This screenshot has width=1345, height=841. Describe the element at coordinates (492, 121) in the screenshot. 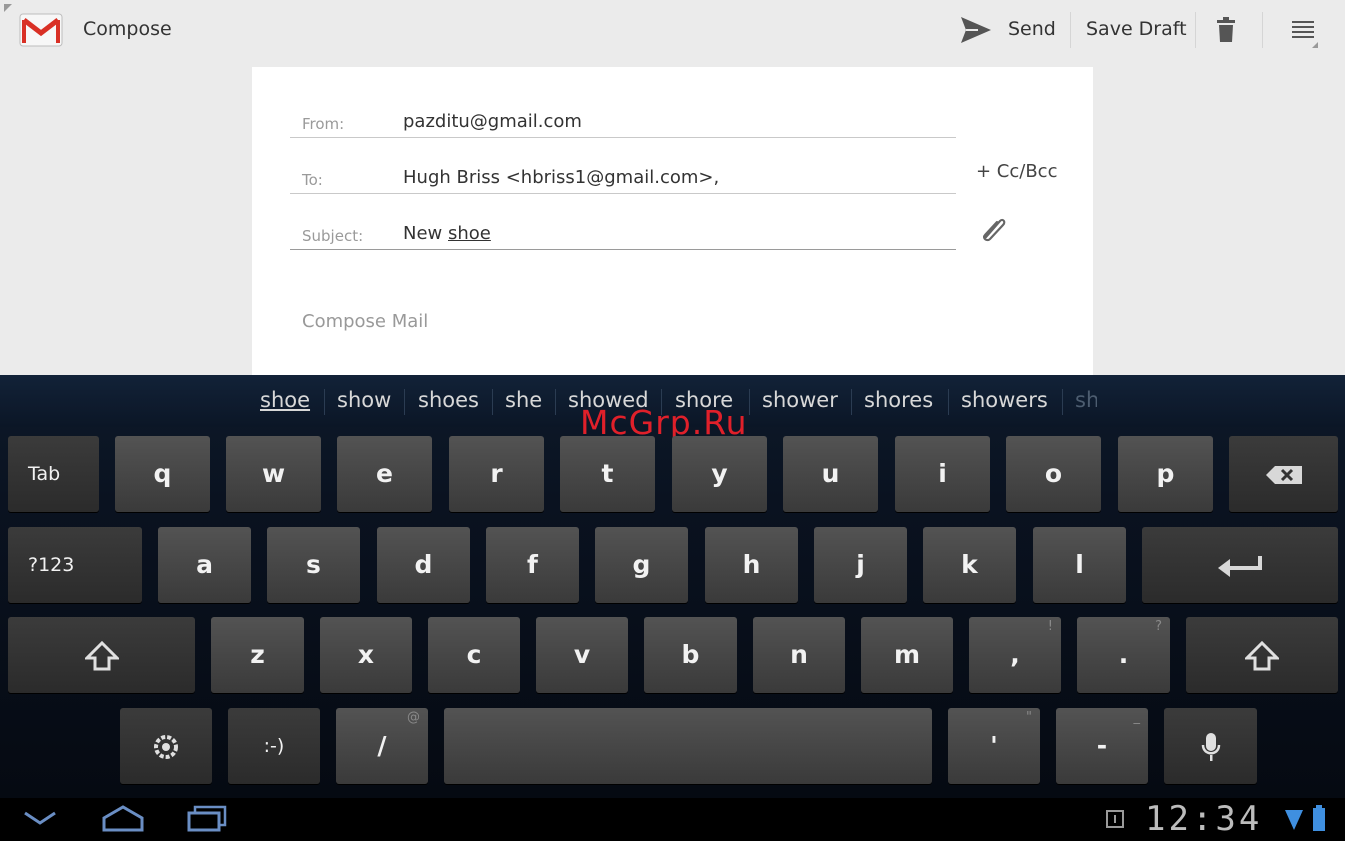

I see `from-value: pazditu@gmail.com` at that location.